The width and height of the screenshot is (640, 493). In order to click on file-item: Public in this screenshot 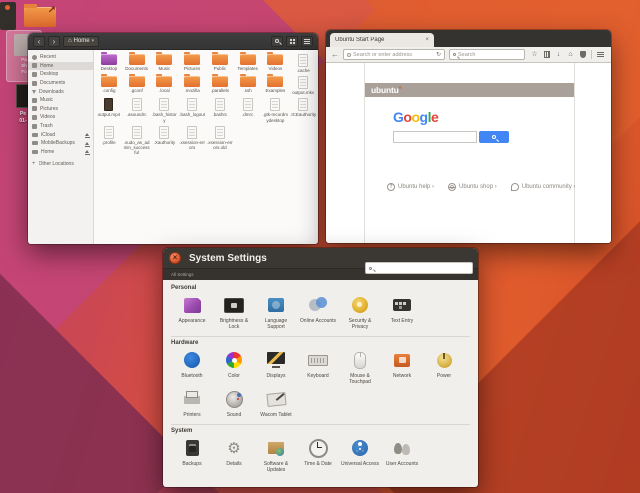, I will do `click(220, 62)`.